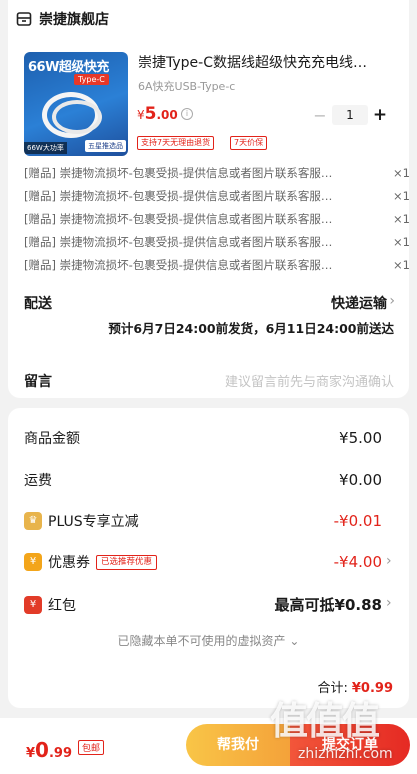  What do you see at coordinates (360, 438) in the screenshot?
I see `goods-amount-value: ¥5.00` at bounding box center [360, 438].